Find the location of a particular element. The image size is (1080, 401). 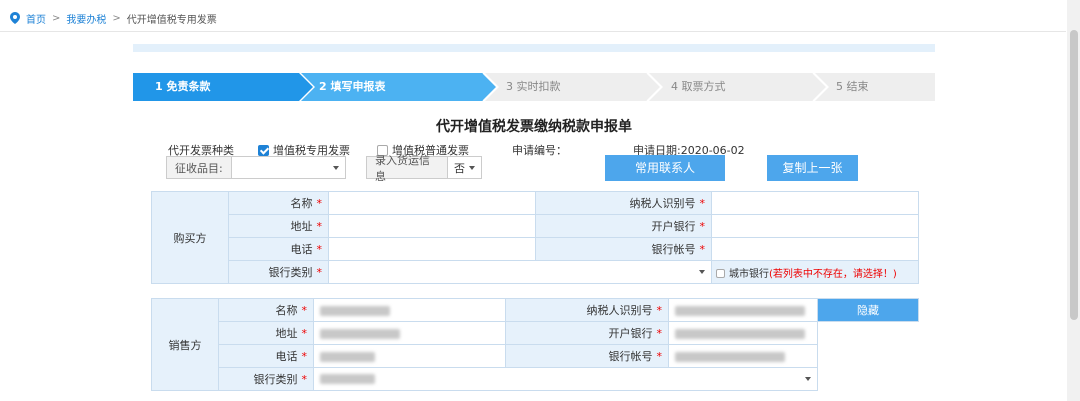

seller-bank-value is located at coordinates (743, 333).